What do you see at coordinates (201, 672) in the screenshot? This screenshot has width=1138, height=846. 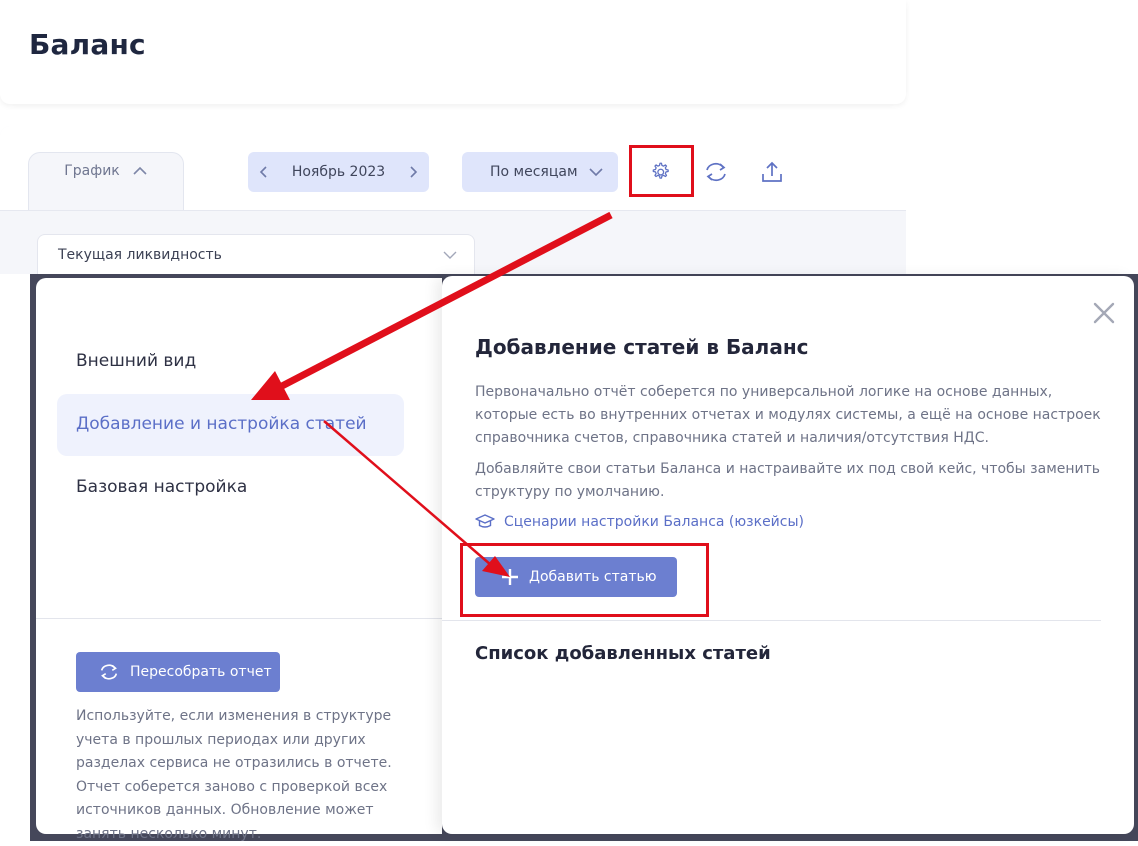 I see `rebuild-report-label: Пересобрать отчет` at bounding box center [201, 672].